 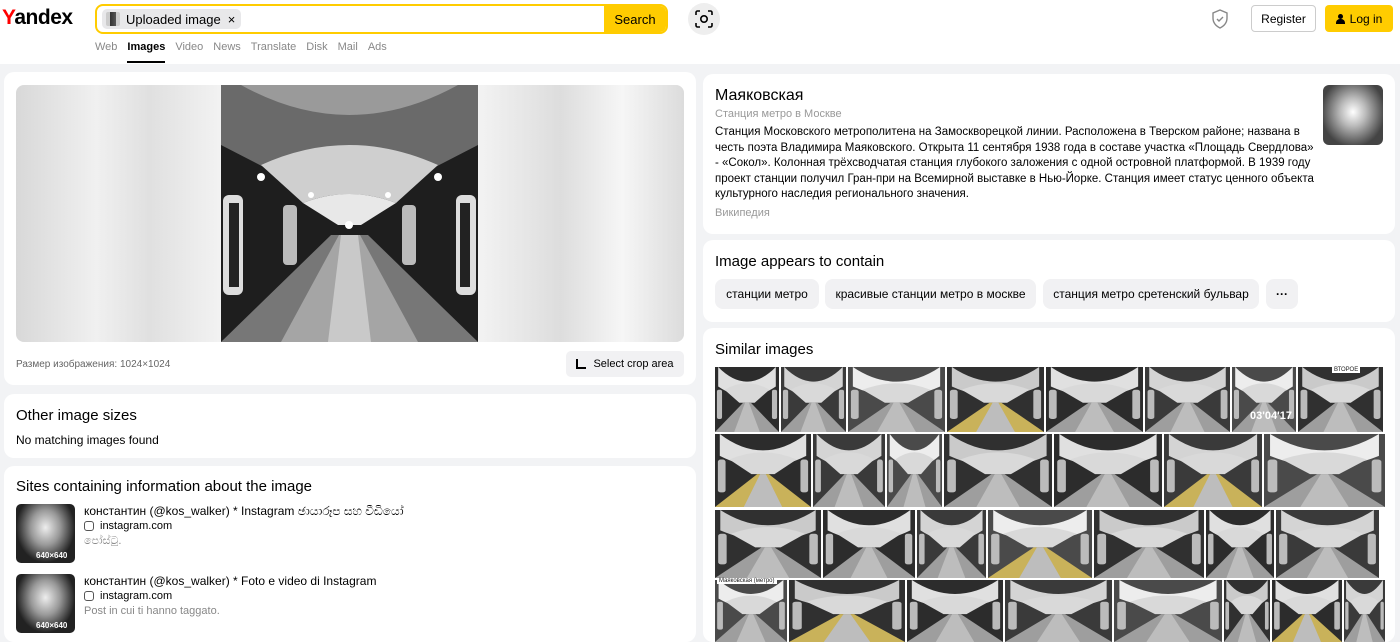 I want to click on other-sizes-card, so click(x=350, y=426).